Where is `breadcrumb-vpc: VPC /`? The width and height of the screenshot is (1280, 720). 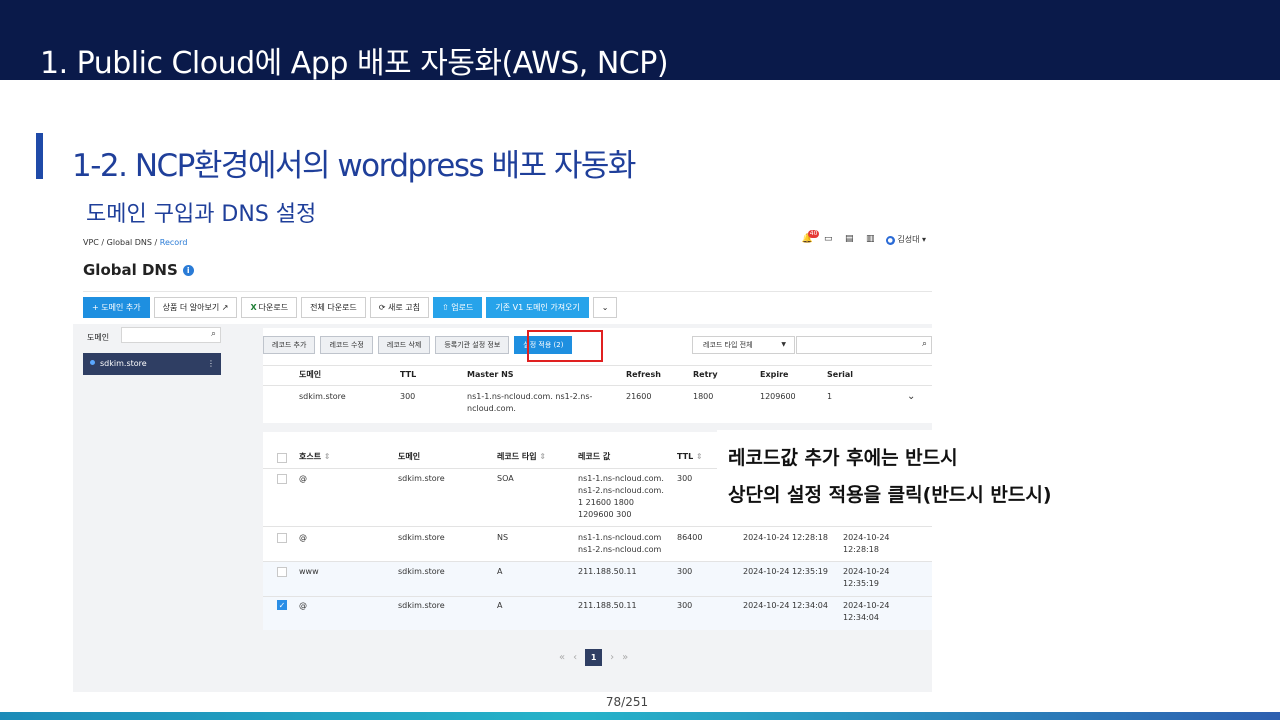
breadcrumb-vpc: VPC / is located at coordinates (93, 242).